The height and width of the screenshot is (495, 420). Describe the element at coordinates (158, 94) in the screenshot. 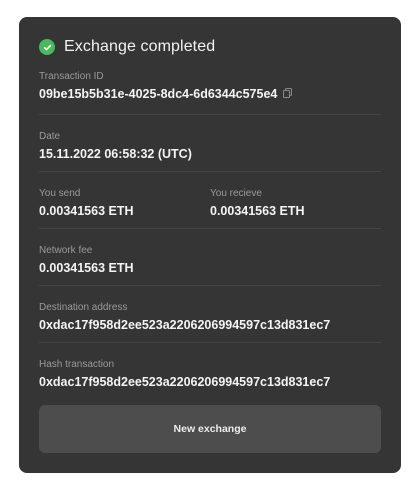

I see `transaction-id-value: 09be15b5b31e-4025-8dc4-6d6344c575e4` at that location.